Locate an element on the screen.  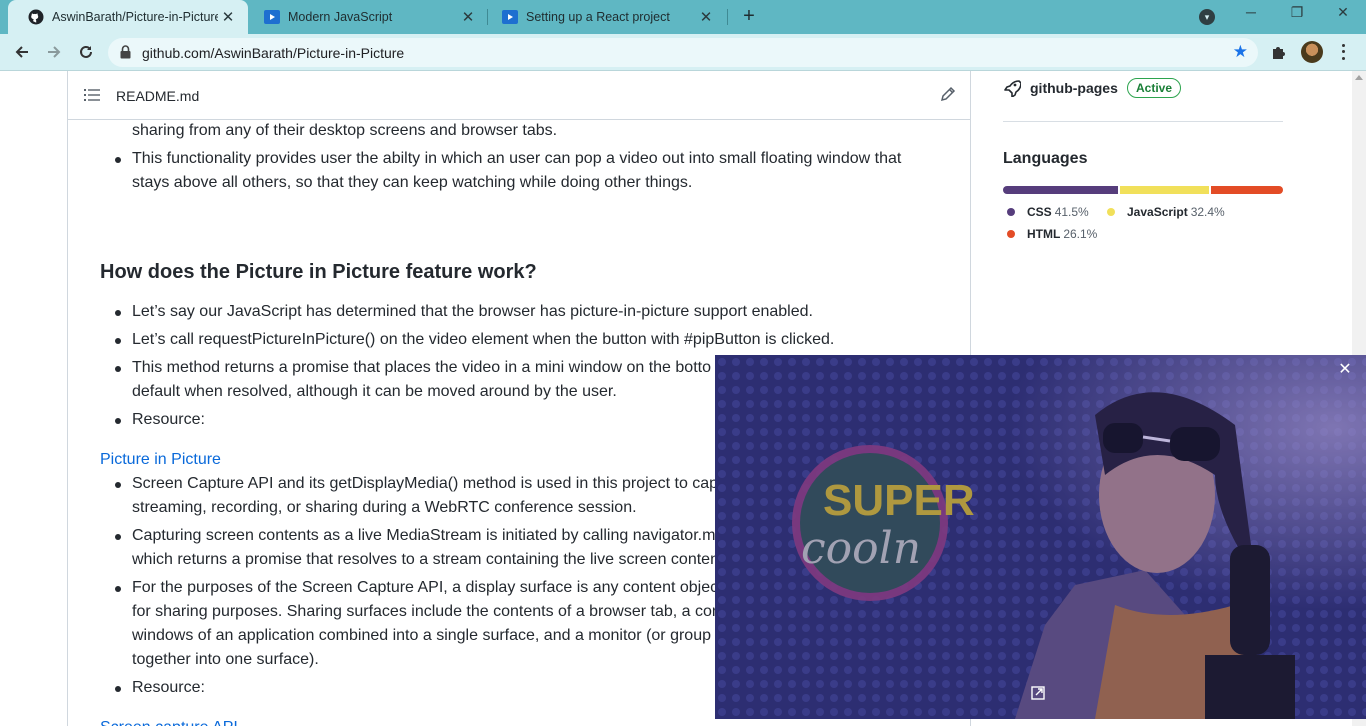
language-bar-segment-css is located at coordinates (1060, 190).